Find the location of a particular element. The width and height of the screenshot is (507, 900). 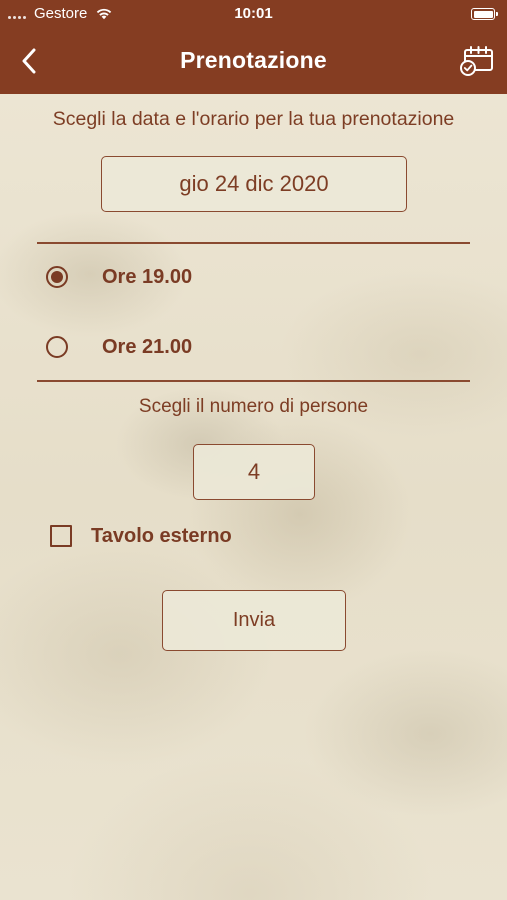

persons-count-value: 4 is located at coordinates (254, 471).